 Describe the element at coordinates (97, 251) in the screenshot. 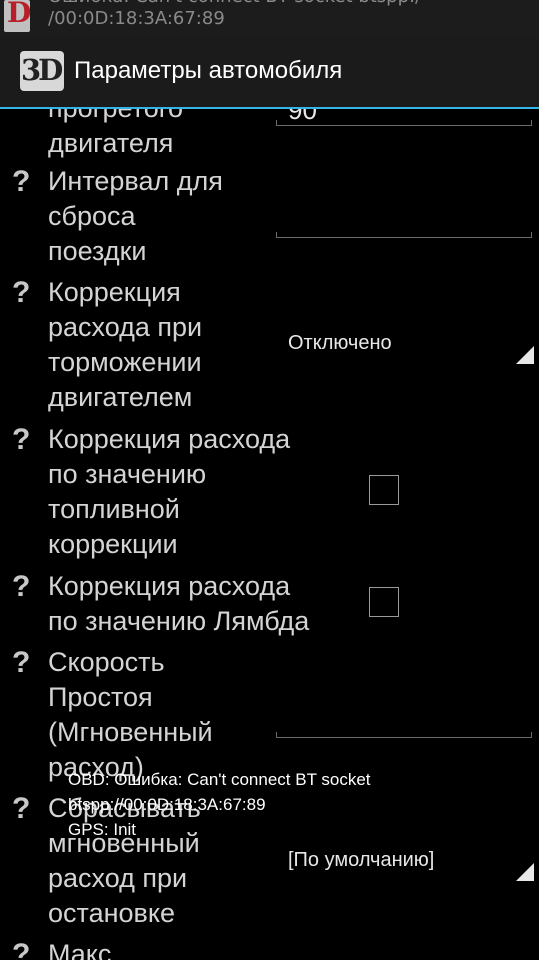

I see `label-line: поездки` at that location.